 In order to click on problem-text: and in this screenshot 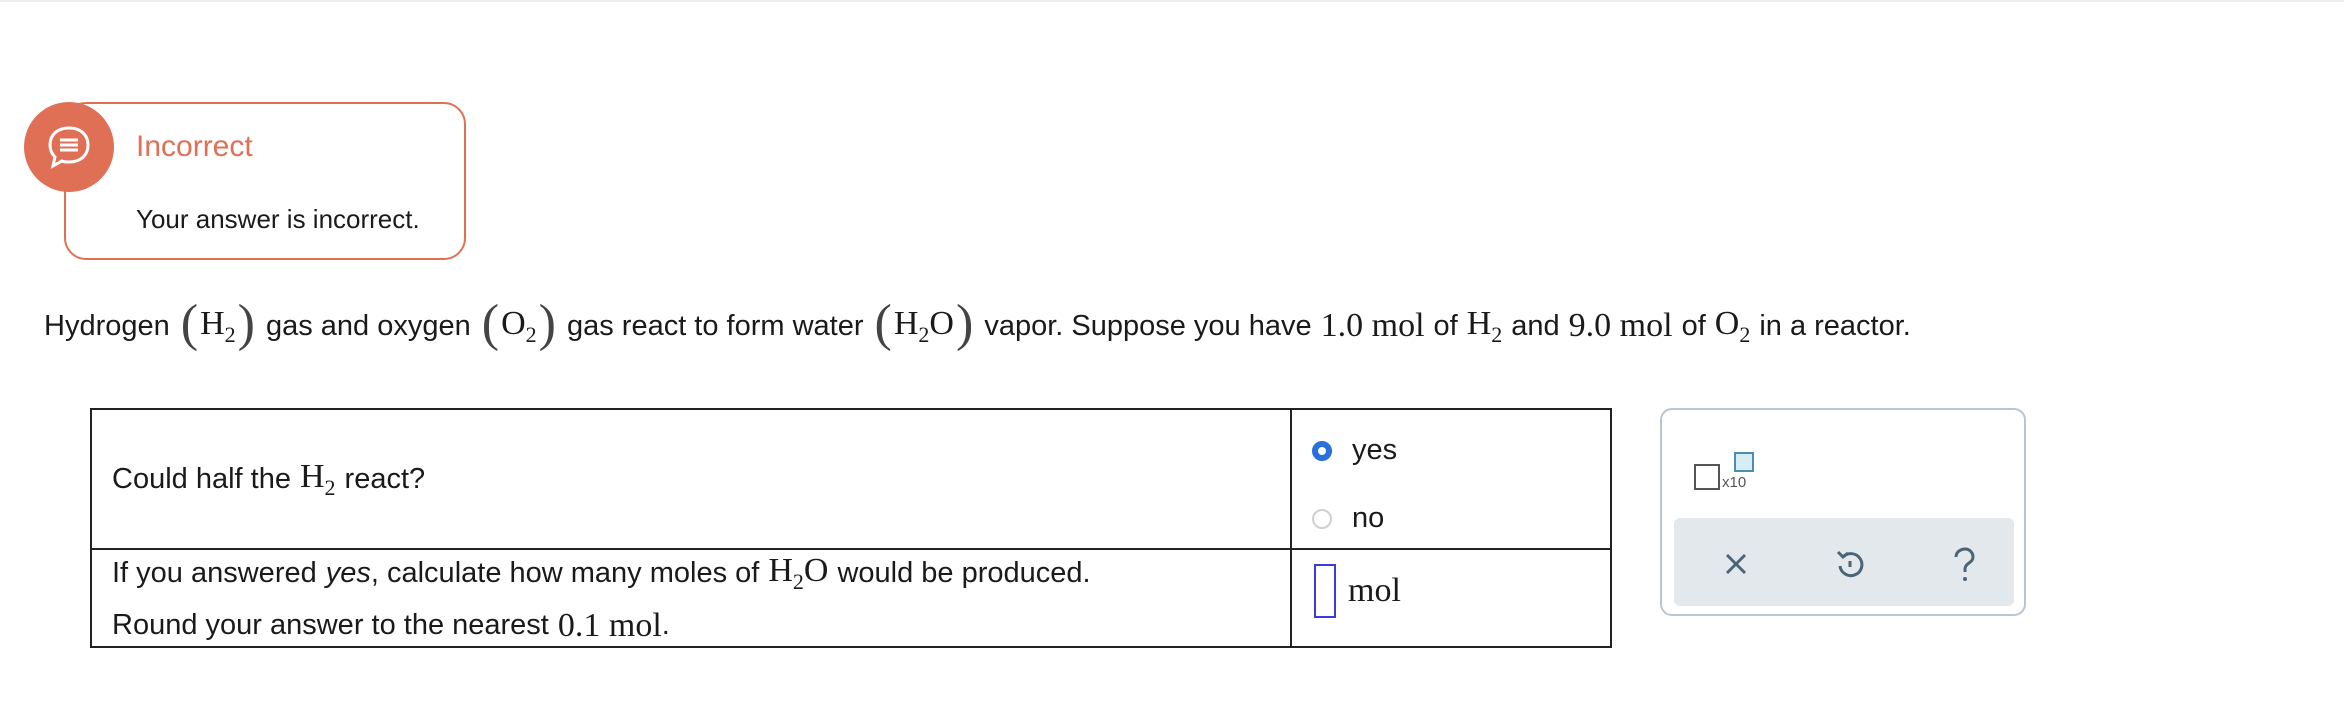, I will do `click(1535, 325)`.